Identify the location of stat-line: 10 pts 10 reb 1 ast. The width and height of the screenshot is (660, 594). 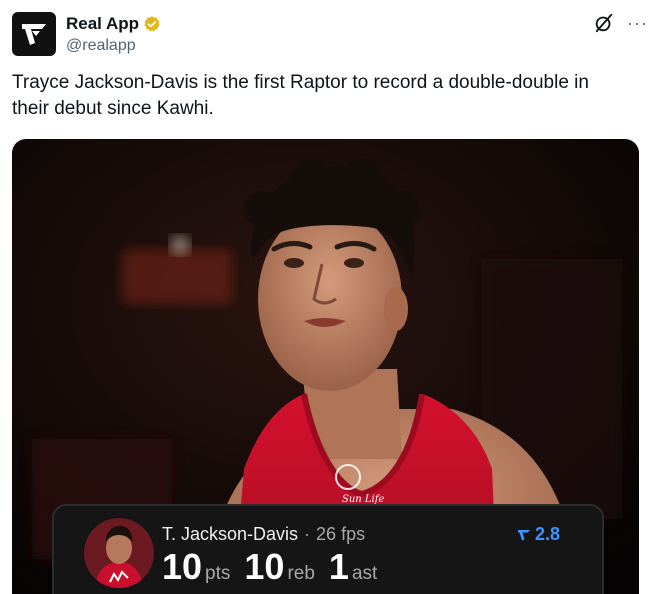
(276, 567).